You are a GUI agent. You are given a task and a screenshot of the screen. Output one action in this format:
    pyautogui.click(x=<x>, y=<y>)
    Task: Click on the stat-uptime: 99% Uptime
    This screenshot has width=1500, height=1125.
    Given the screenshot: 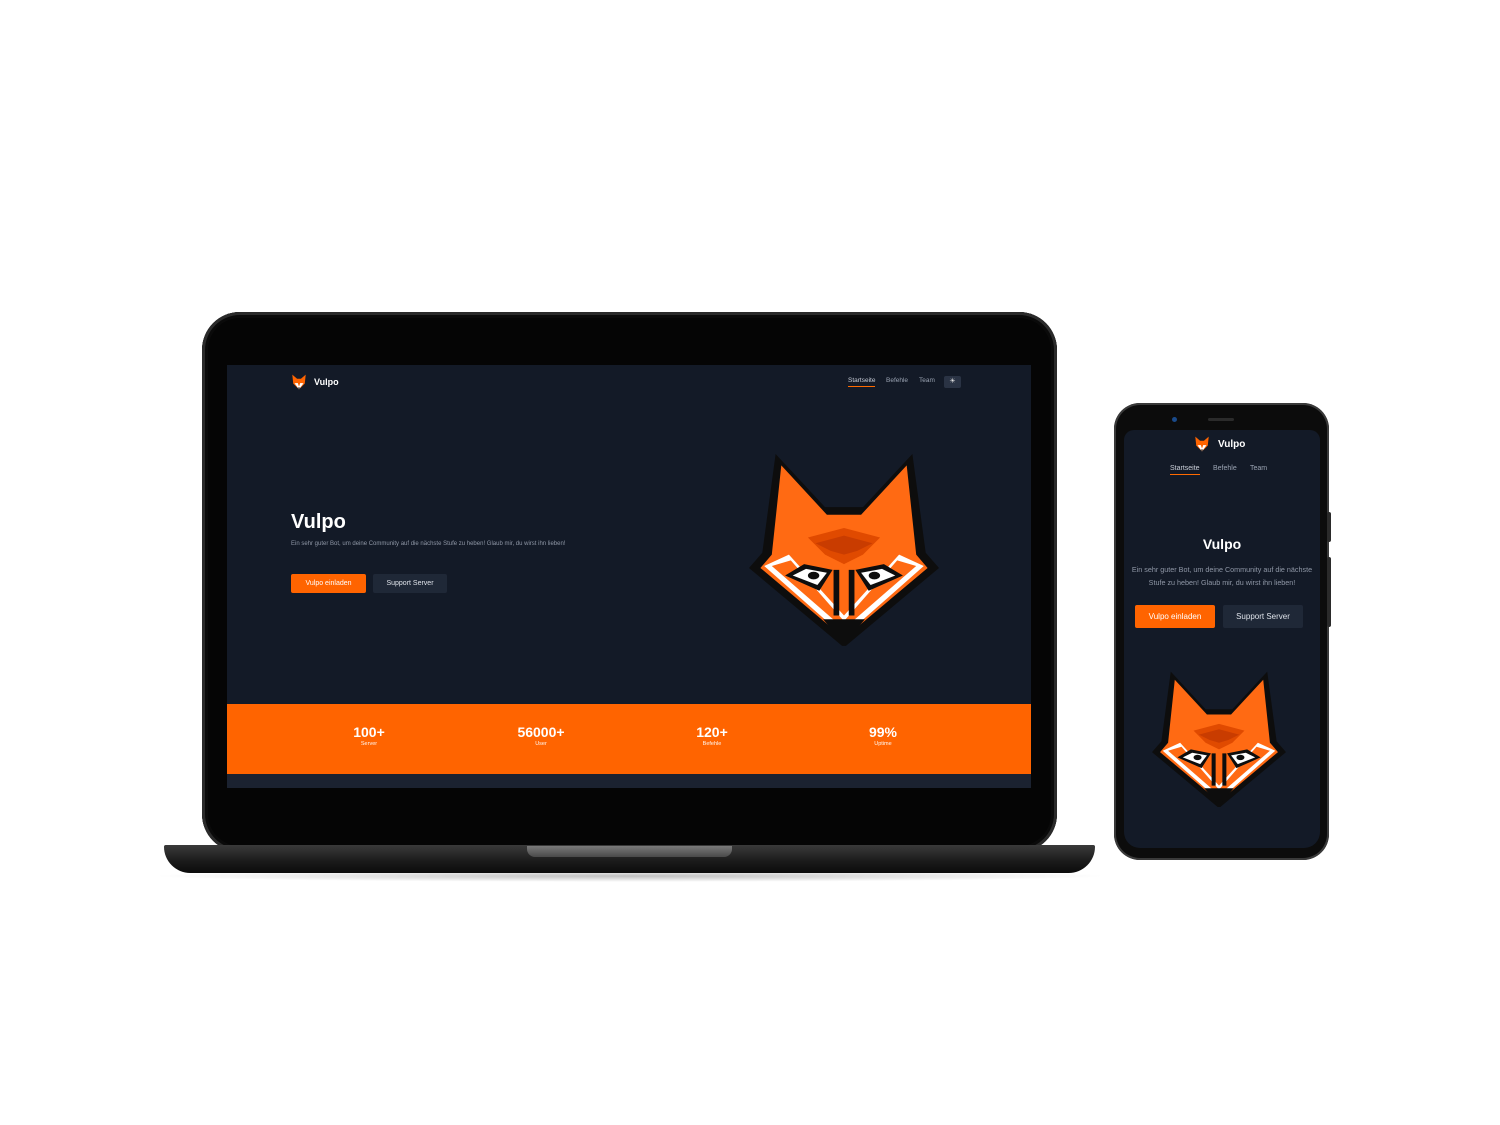 What is the action you would take?
    pyautogui.click(x=883, y=736)
    